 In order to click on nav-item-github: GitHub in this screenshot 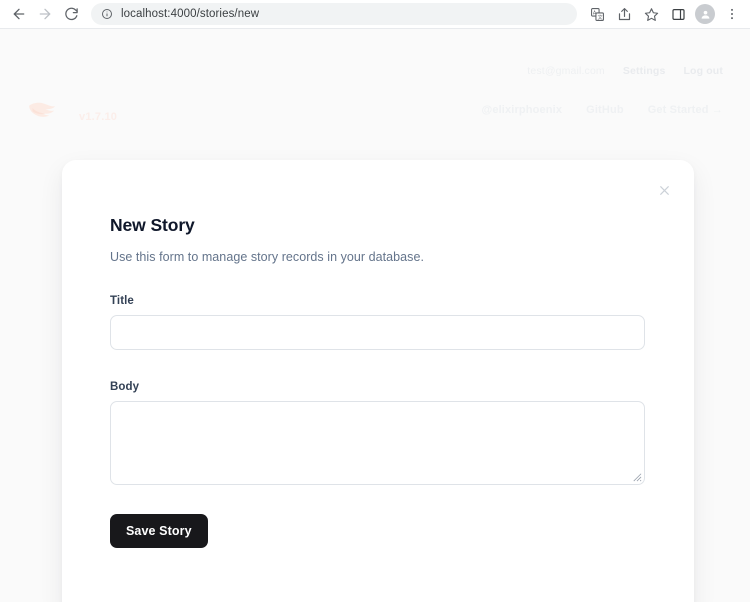, I will do `click(605, 110)`.